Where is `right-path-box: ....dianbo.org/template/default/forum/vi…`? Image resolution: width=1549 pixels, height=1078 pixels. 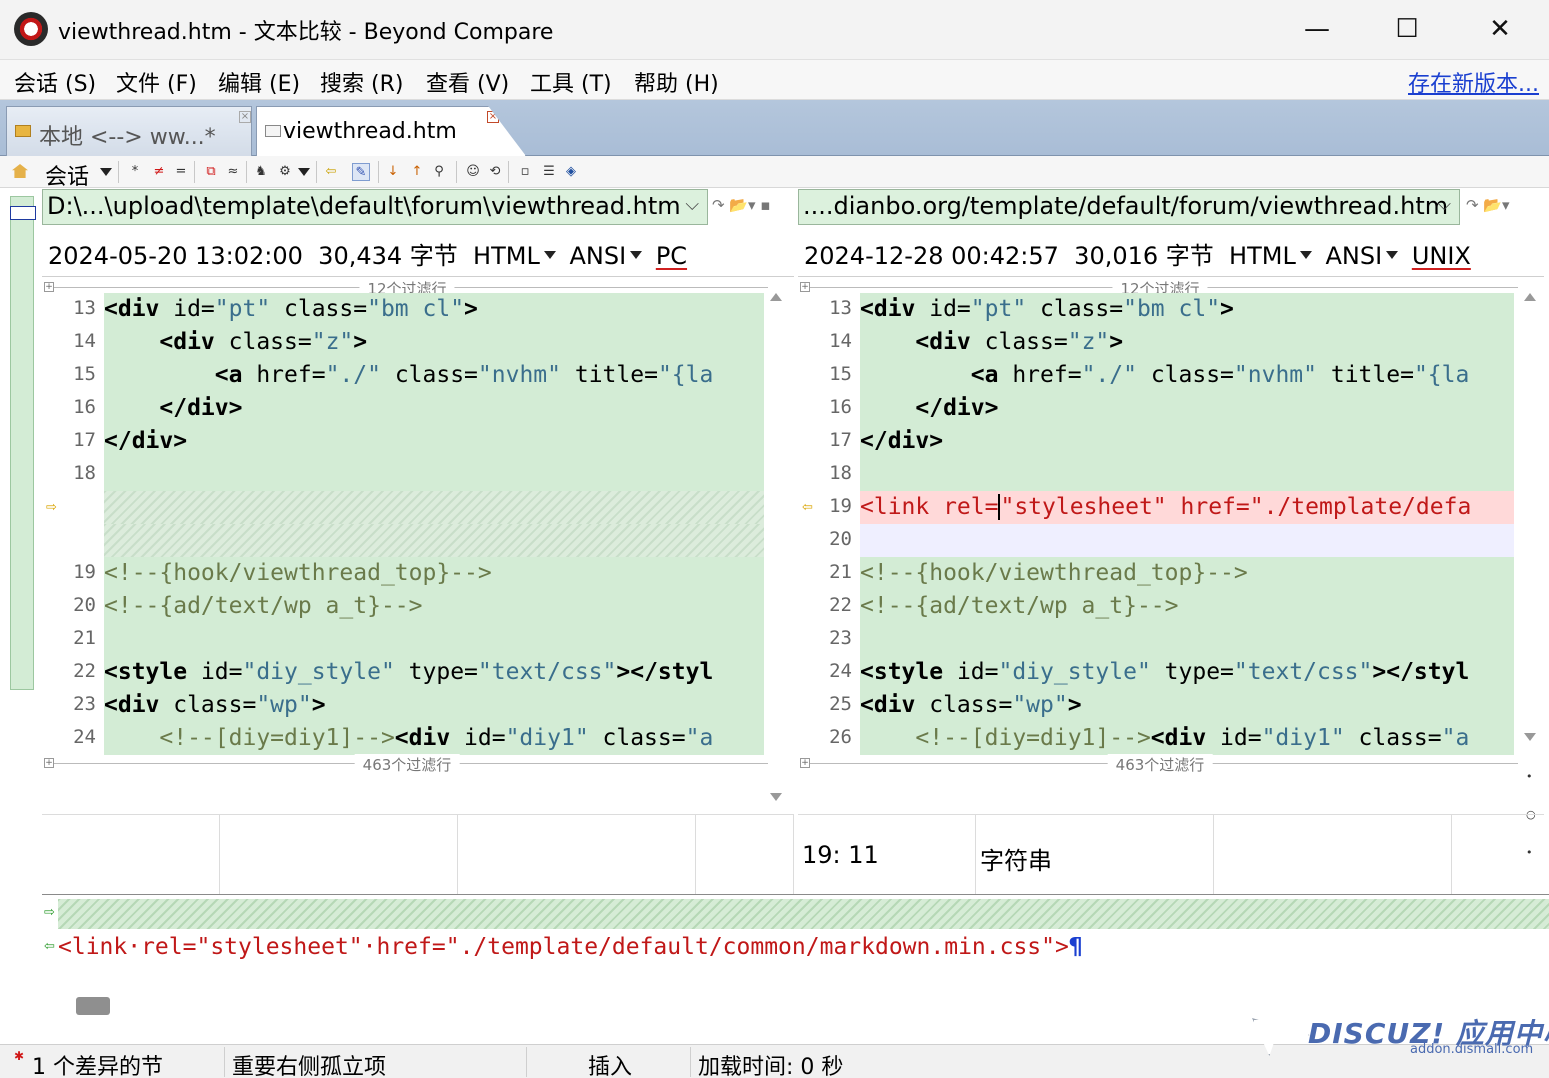
right-path-box: ....dianbo.org/template/default/forum/vi… is located at coordinates (1129, 207).